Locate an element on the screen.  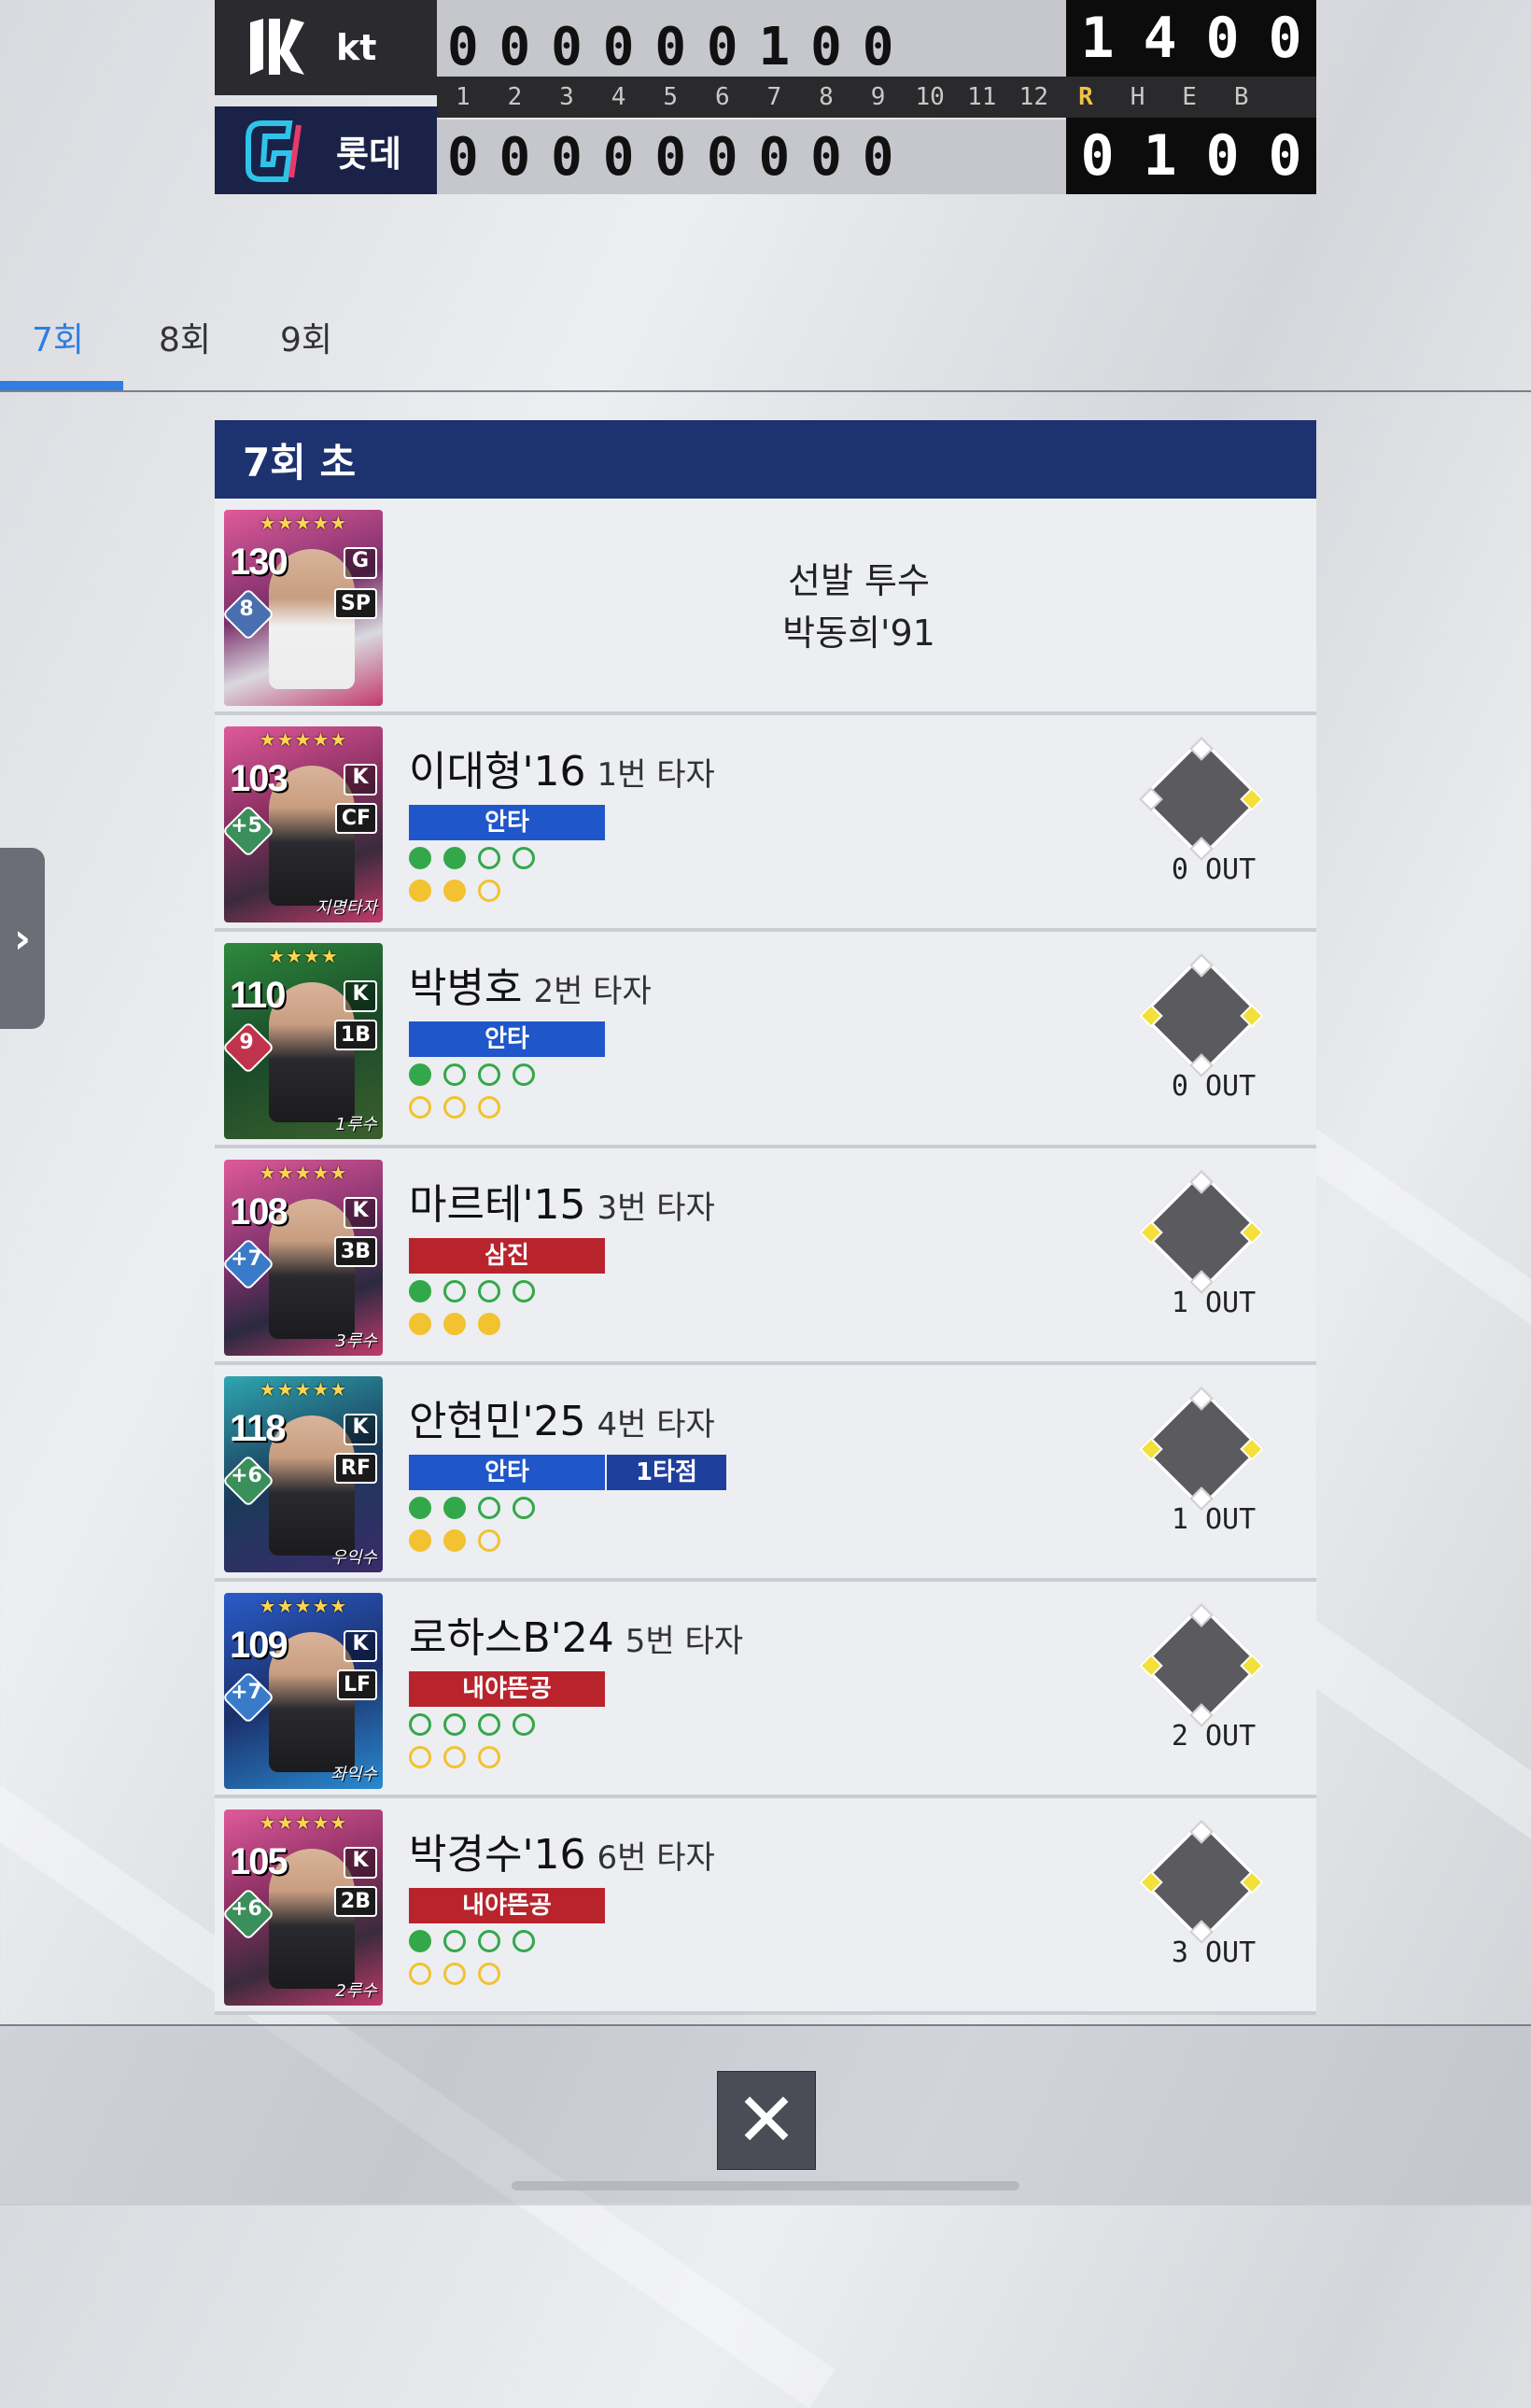
card-ovr: 118 is located at coordinates (259, 1429).